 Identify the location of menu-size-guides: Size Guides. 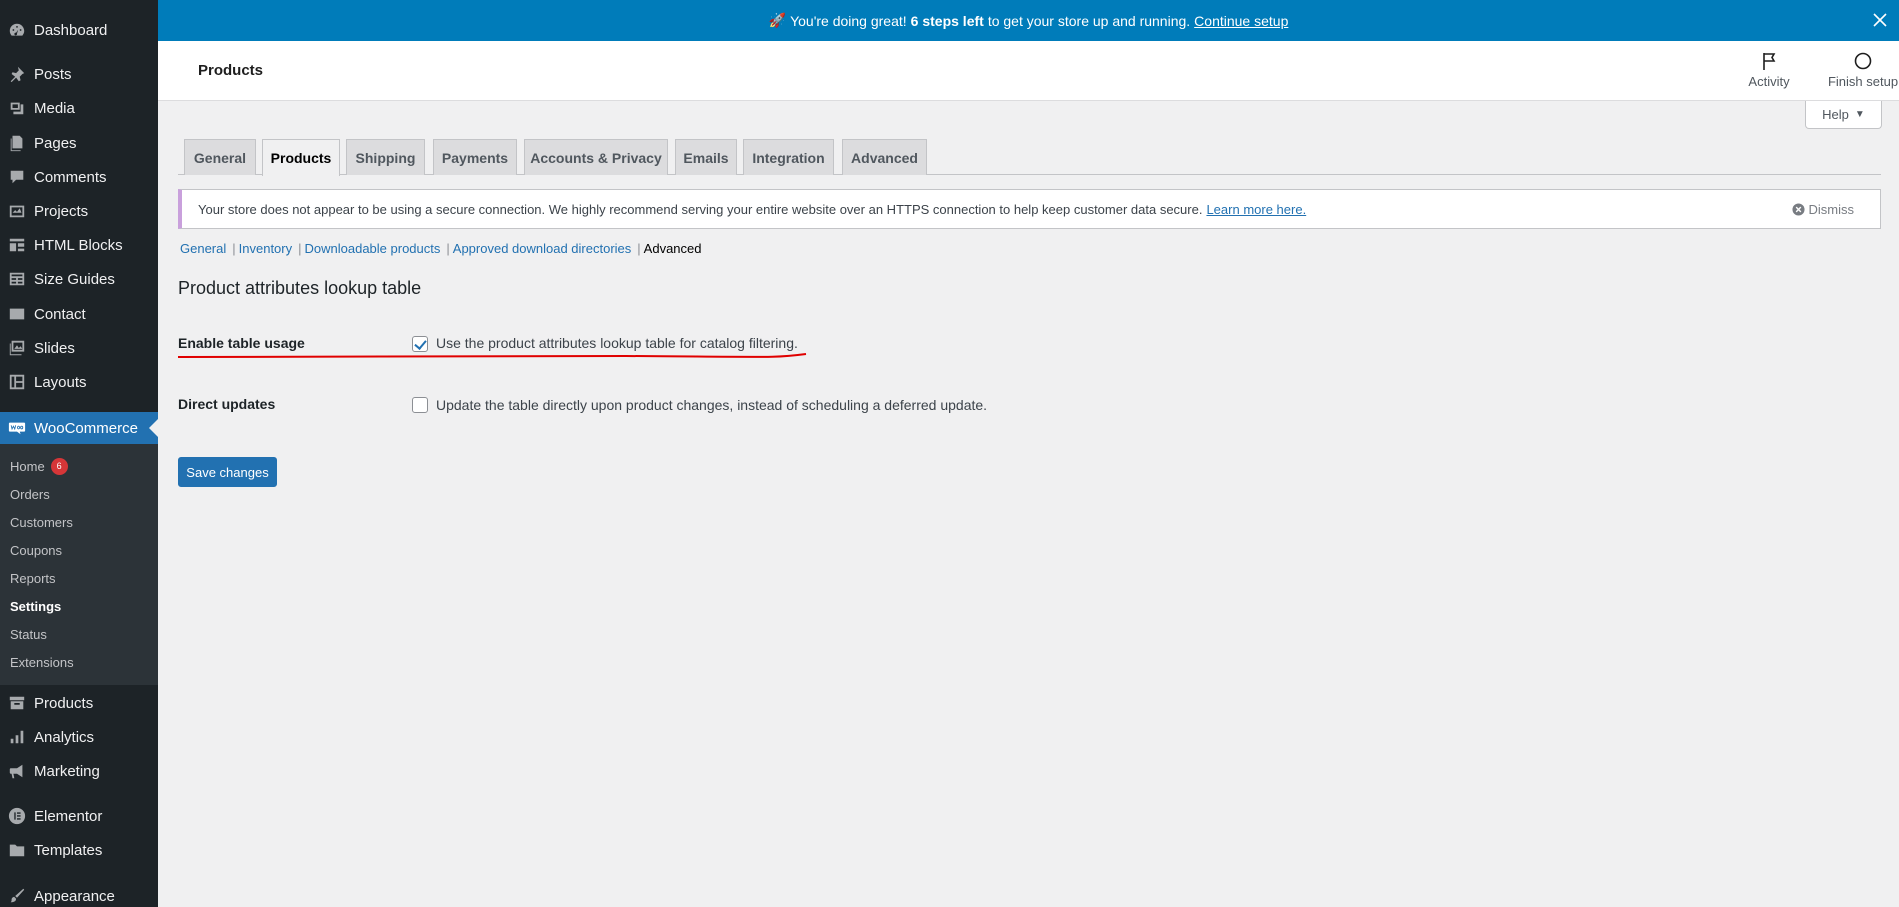
(79, 279).